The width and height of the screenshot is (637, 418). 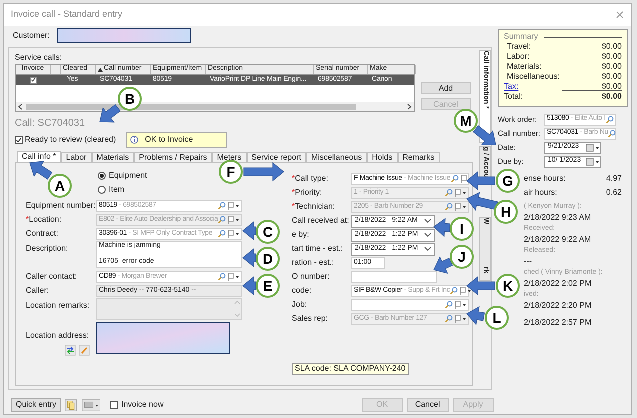 What do you see at coordinates (191, 107) in the screenshot?
I see `scrollbar-thumb` at bounding box center [191, 107].